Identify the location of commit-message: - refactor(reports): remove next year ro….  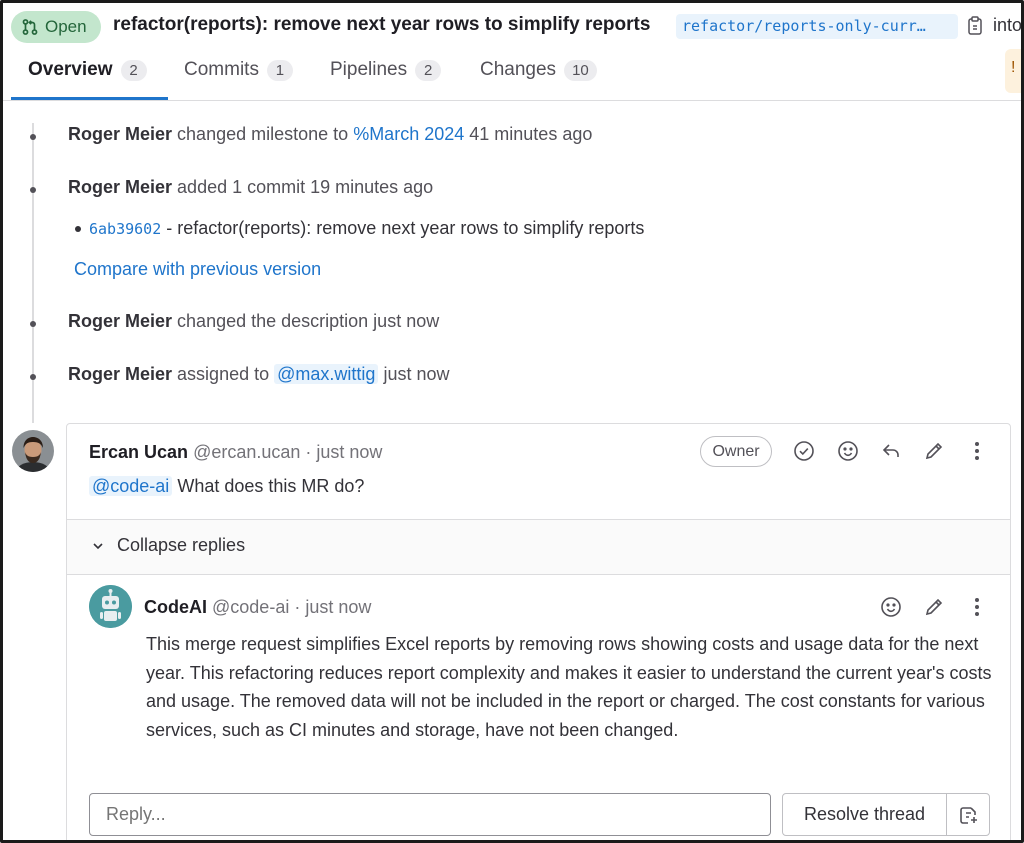
(405, 228).